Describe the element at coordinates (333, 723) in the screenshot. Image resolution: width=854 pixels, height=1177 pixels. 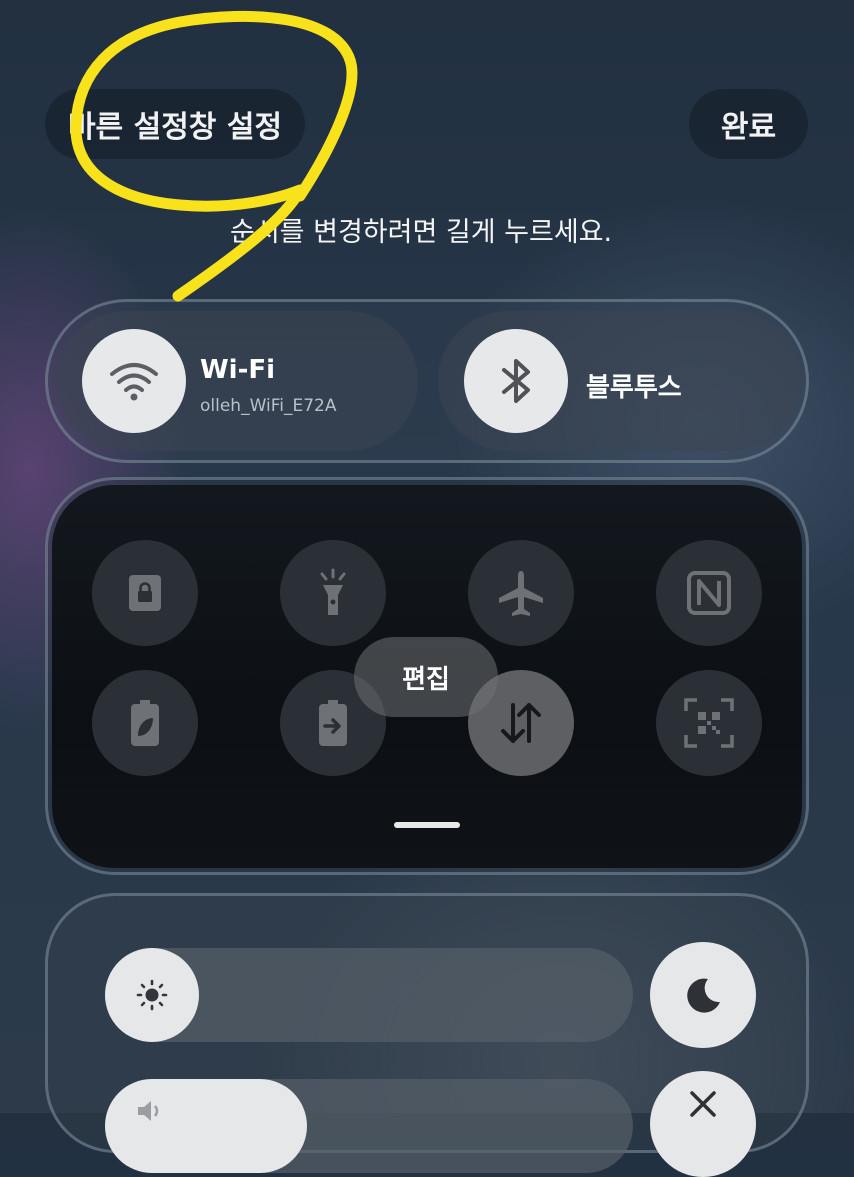
I see `battery-share-icon` at that location.